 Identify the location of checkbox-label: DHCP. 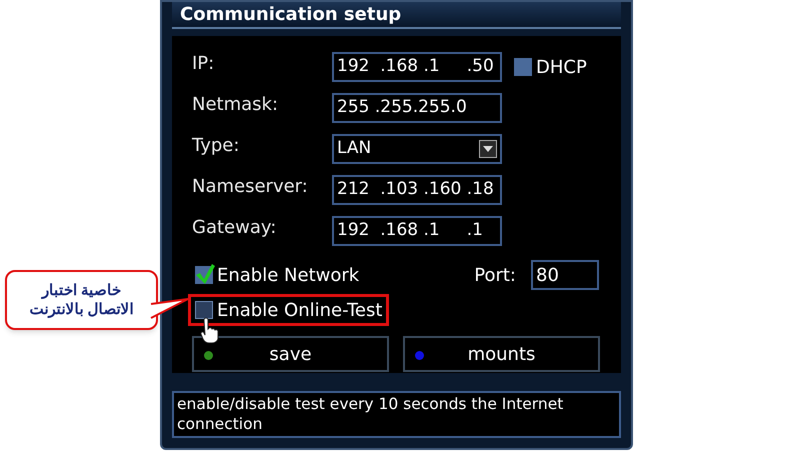
(561, 68).